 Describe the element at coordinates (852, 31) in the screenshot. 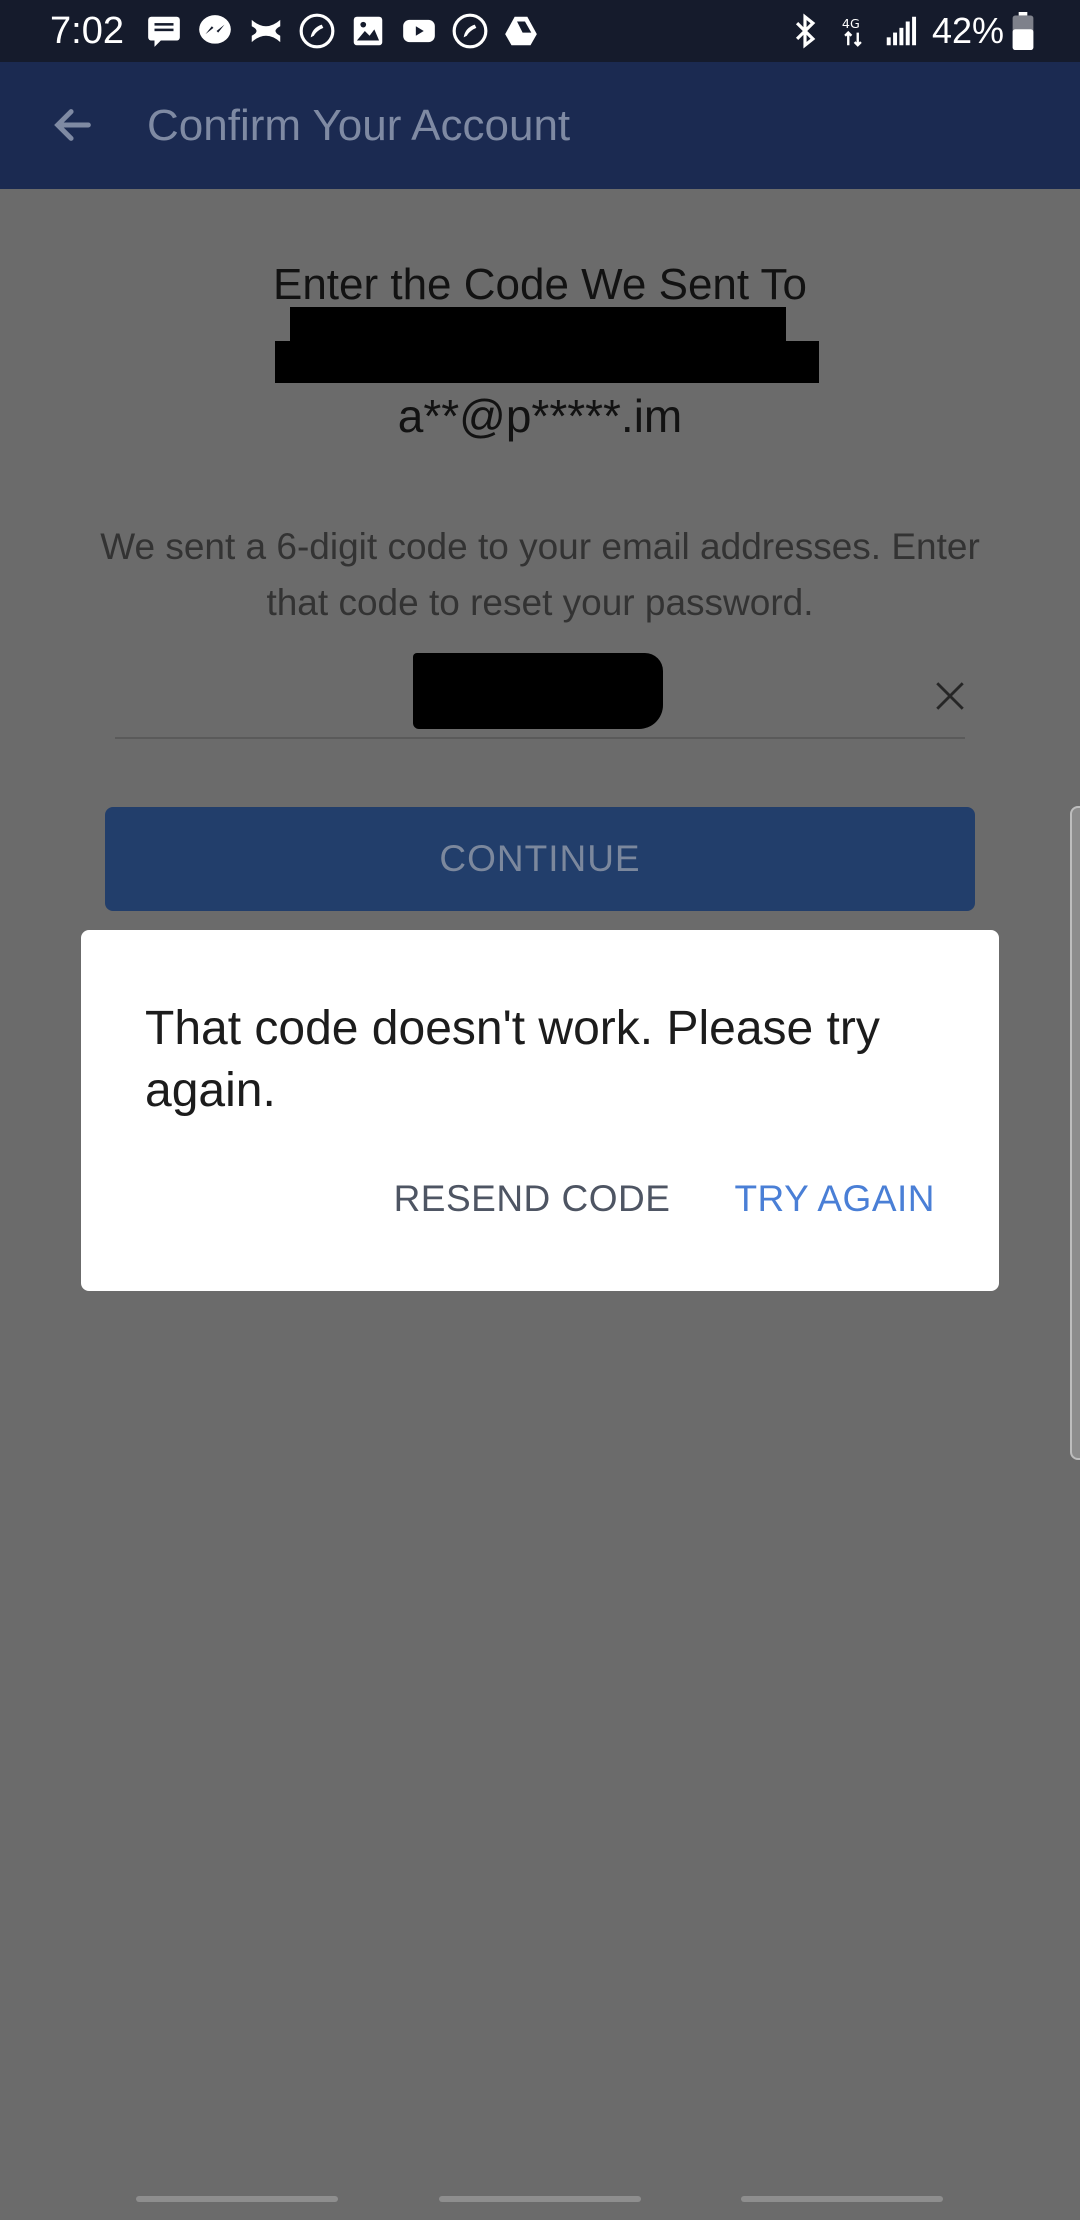

I see `4g-lte-icon: 4G` at that location.